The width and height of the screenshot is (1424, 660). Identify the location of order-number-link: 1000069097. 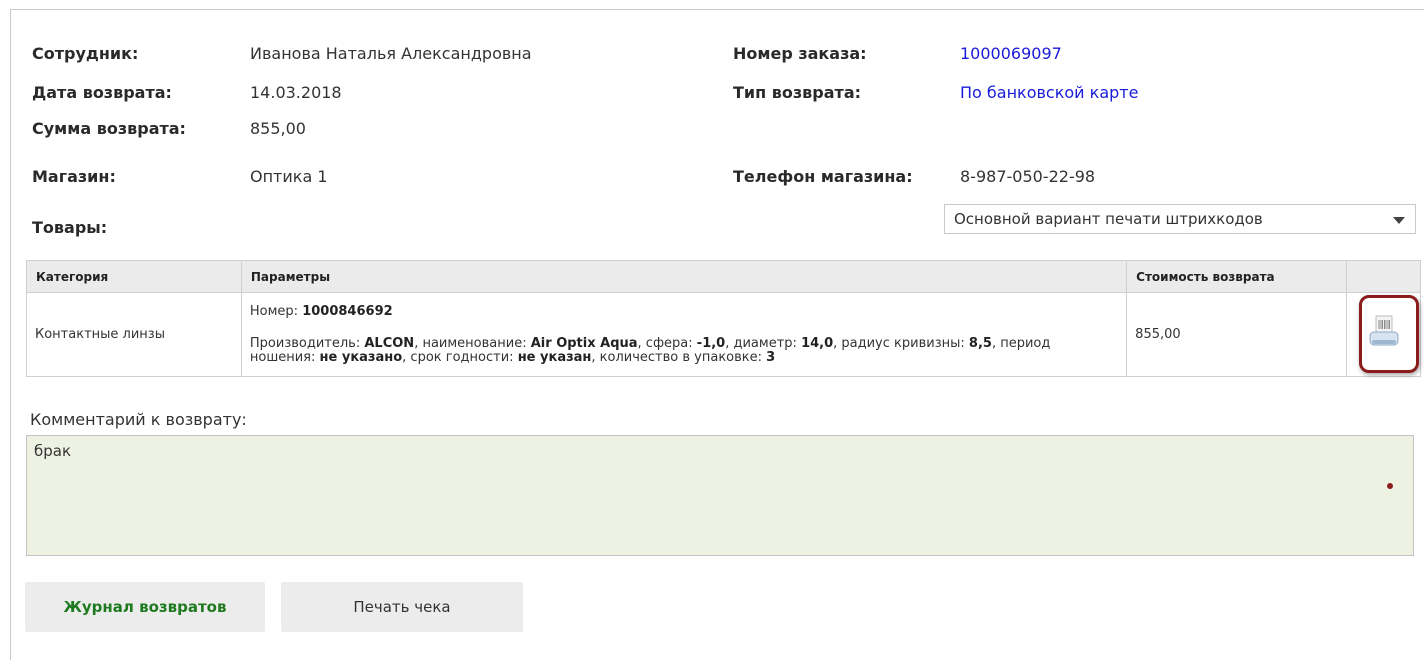
(1011, 53).